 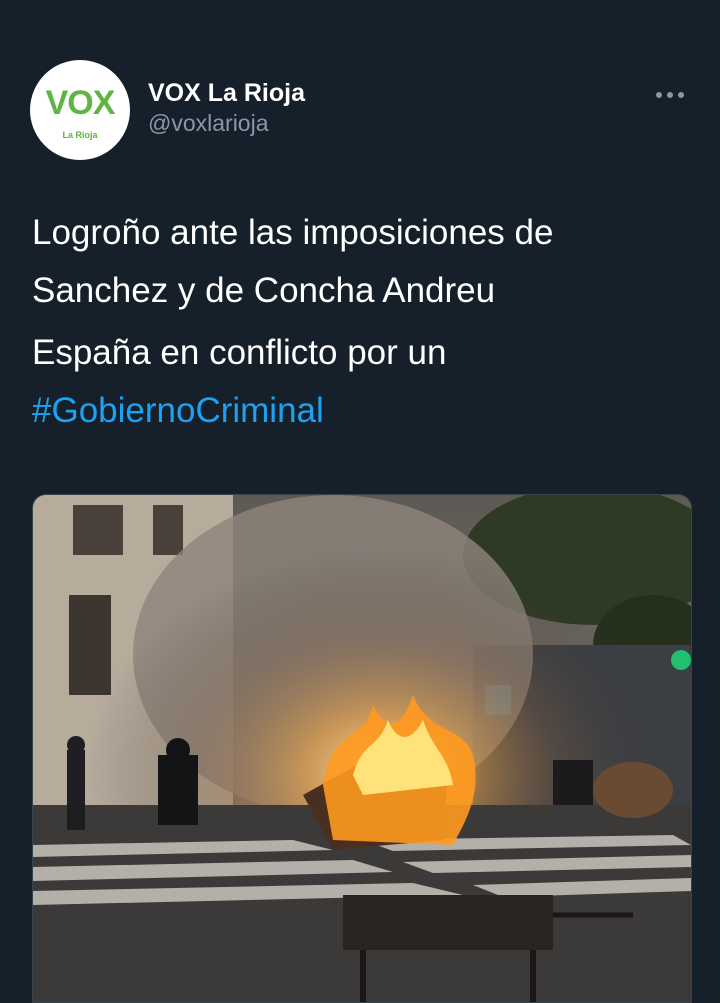 I want to click on user-handle: @voxlarioja, so click(x=226, y=123).